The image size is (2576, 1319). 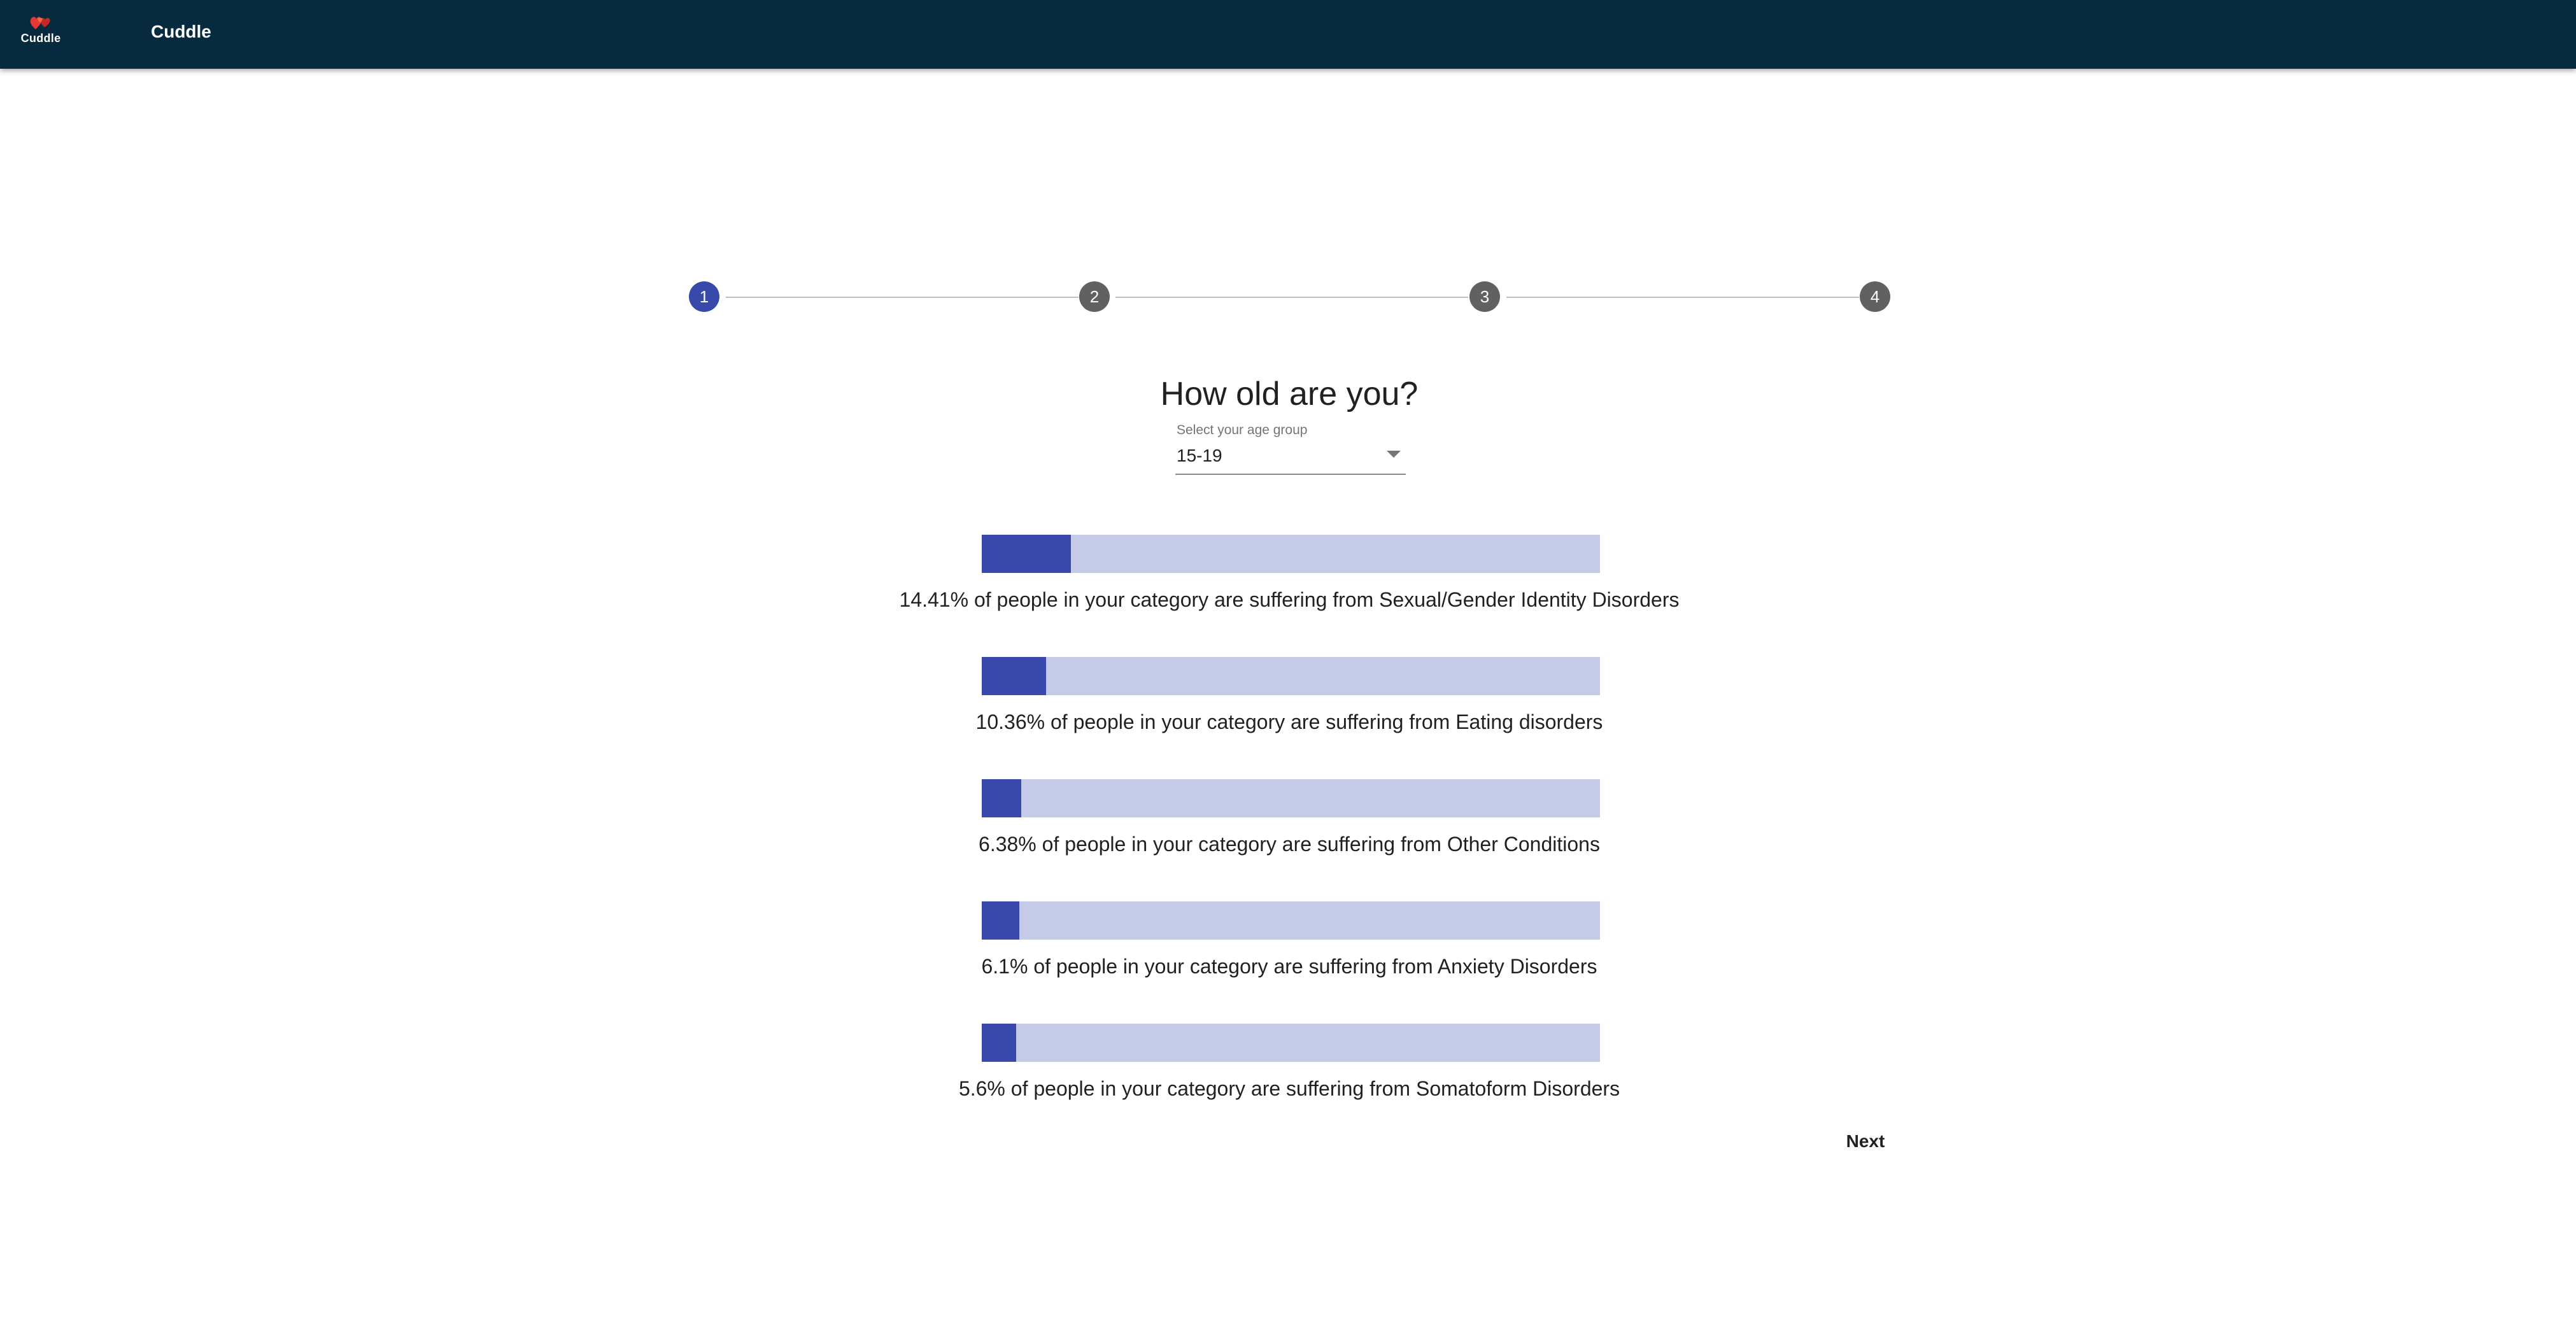 What do you see at coordinates (1288, 34) in the screenshot?
I see `app-bar: Cuddle Cuddle` at bounding box center [1288, 34].